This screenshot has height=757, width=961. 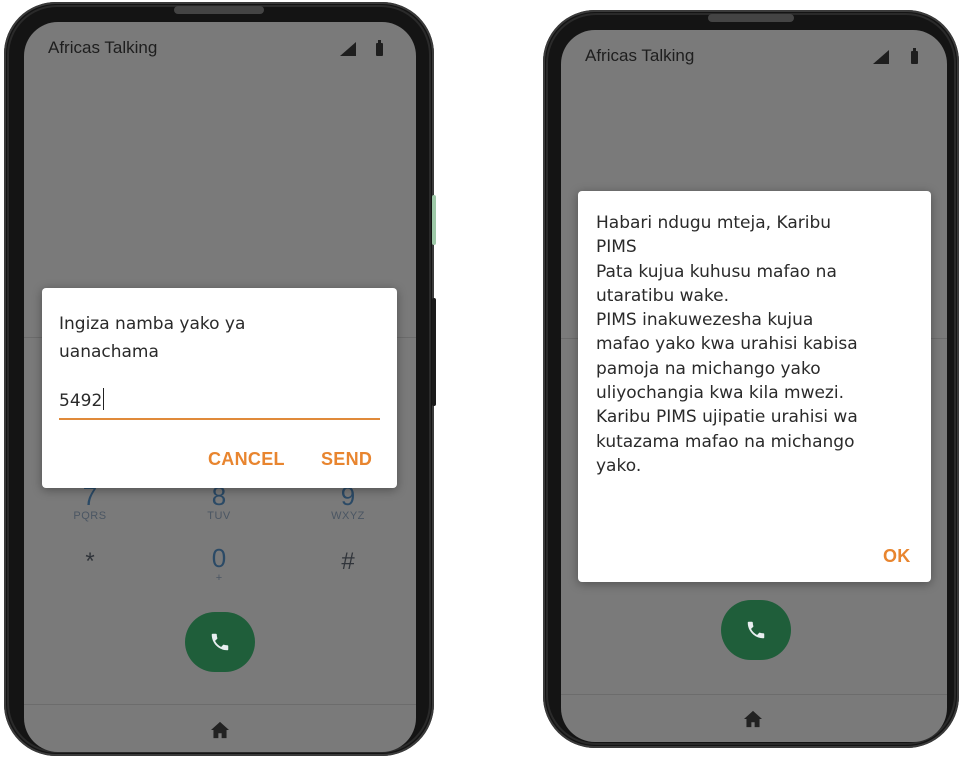 What do you see at coordinates (705, 320) in the screenshot?
I see `dialog-message-line: PIMS inakuwezesha kujua` at bounding box center [705, 320].